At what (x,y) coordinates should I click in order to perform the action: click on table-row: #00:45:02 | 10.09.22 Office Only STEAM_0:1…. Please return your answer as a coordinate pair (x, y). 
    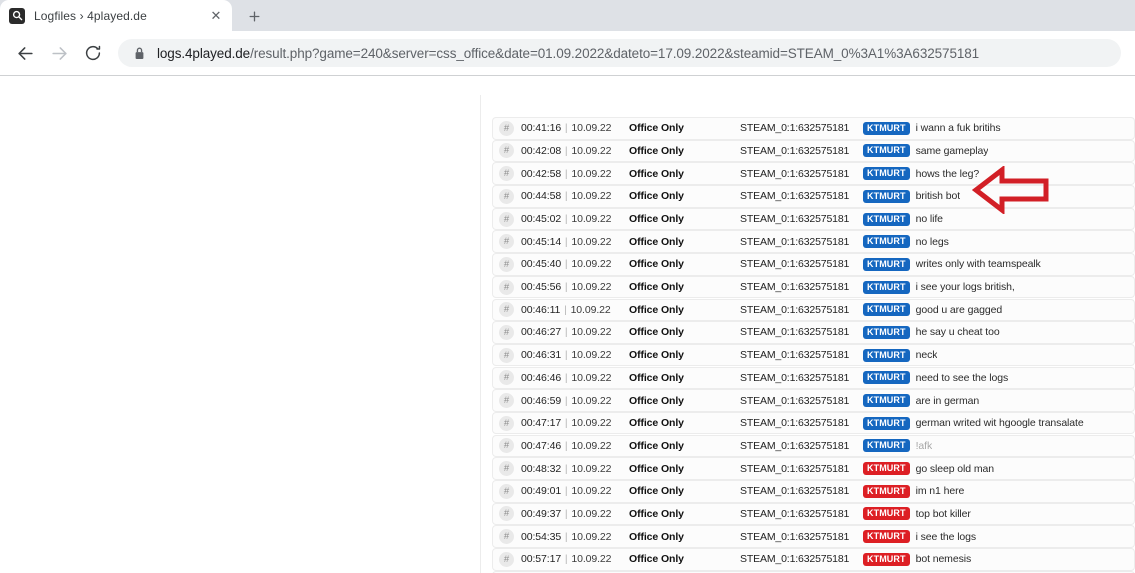
    Looking at the image, I should click on (813, 219).